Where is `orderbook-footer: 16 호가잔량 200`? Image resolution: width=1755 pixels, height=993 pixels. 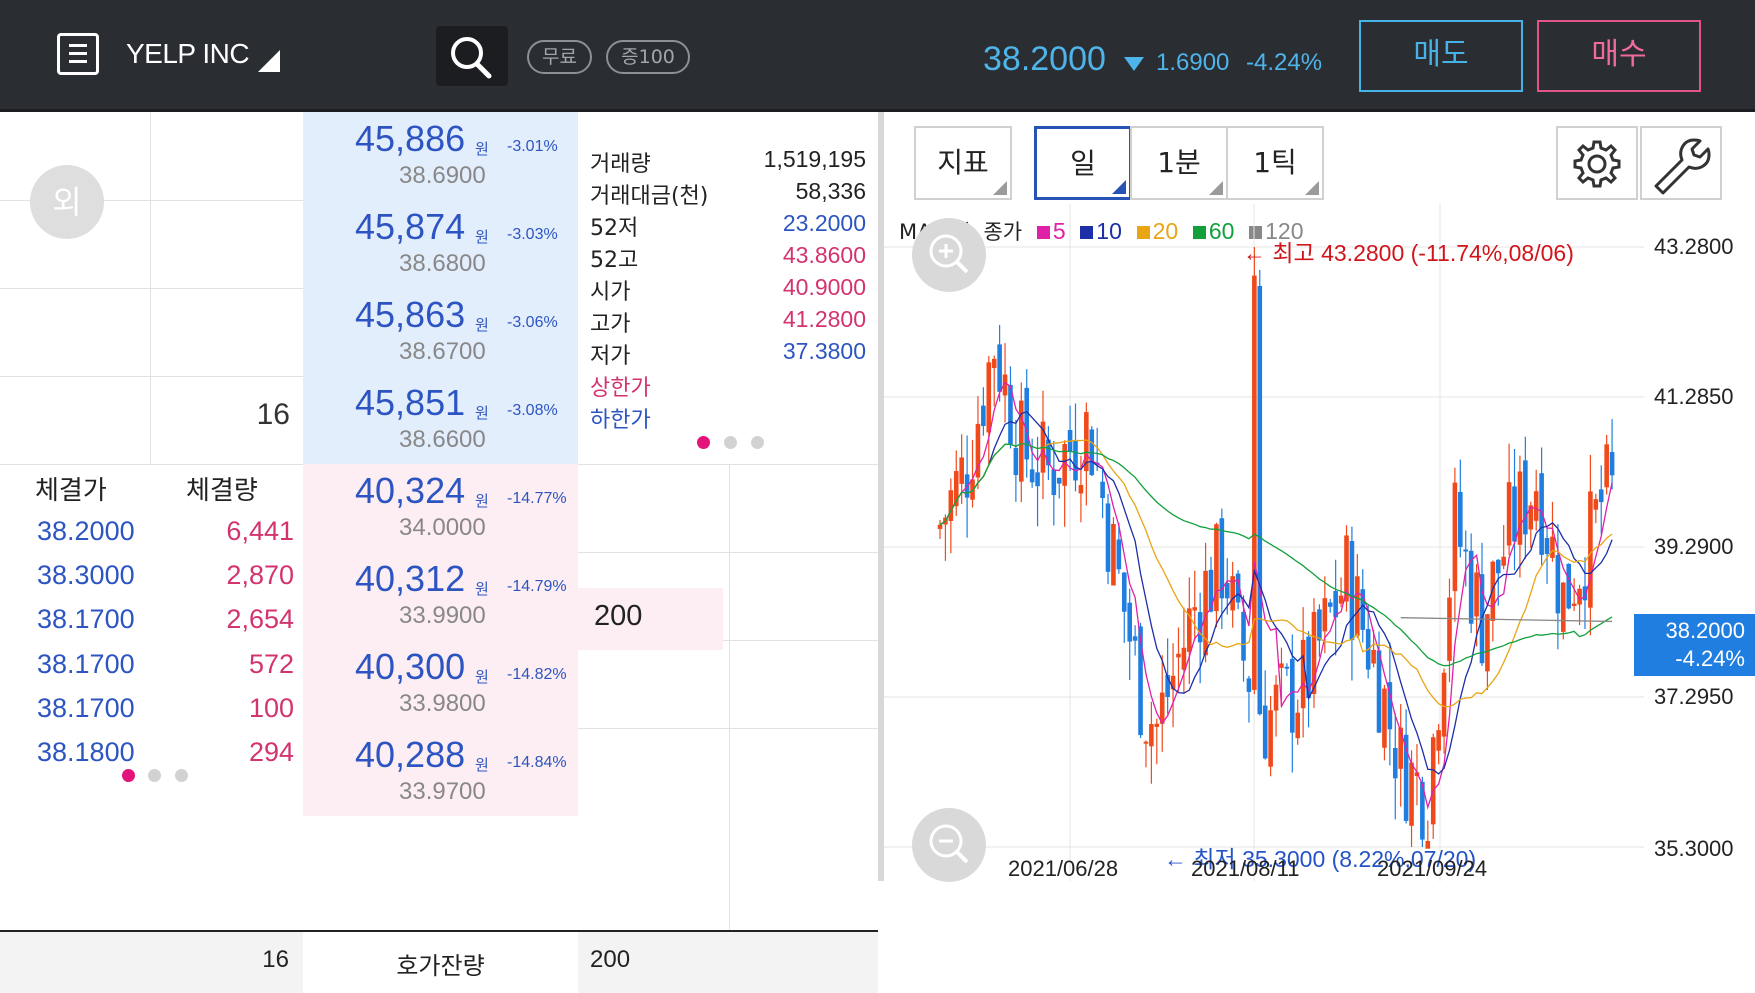 orderbook-footer: 16 호가잔량 200 is located at coordinates (439, 961).